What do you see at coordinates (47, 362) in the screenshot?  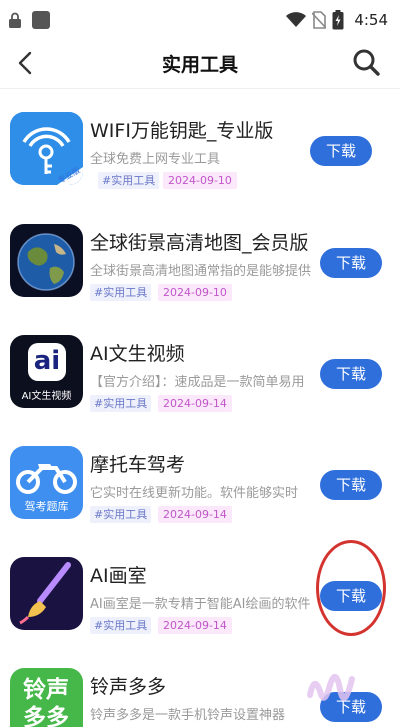 I see `ai-logo-glyph: ai` at bounding box center [47, 362].